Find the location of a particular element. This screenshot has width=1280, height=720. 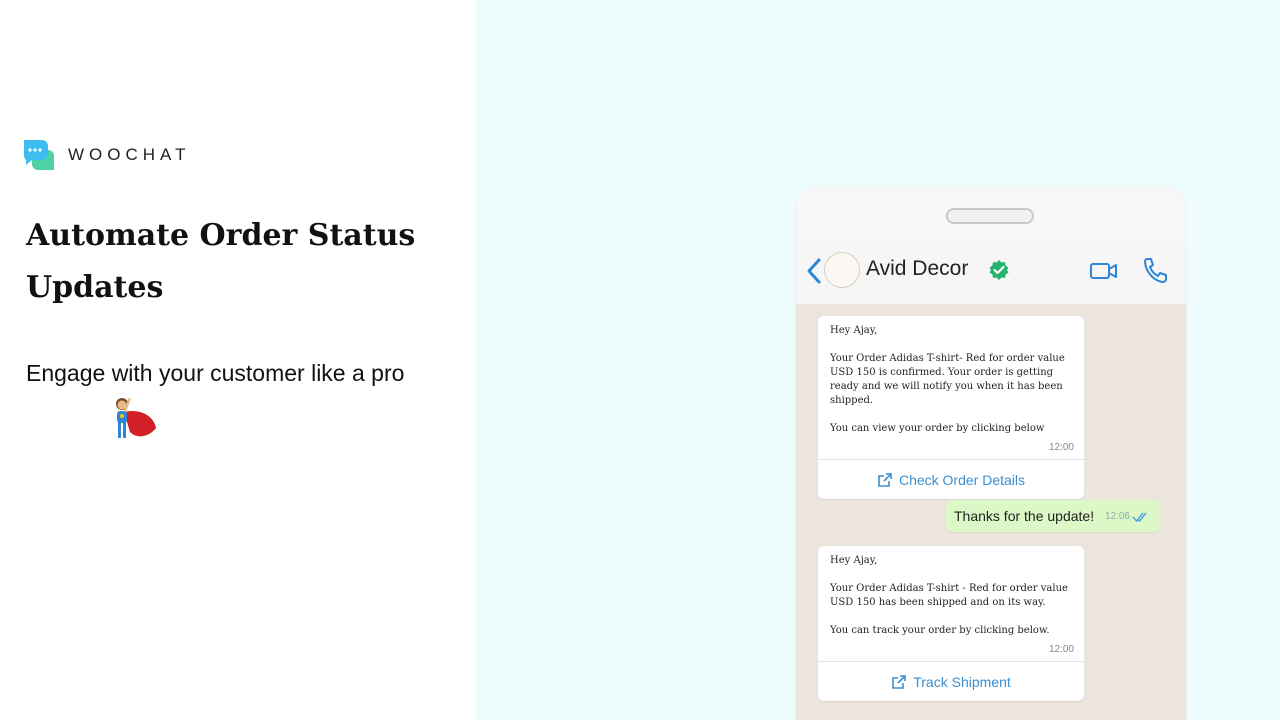

button-label: Check Order Details is located at coordinates (962, 479).